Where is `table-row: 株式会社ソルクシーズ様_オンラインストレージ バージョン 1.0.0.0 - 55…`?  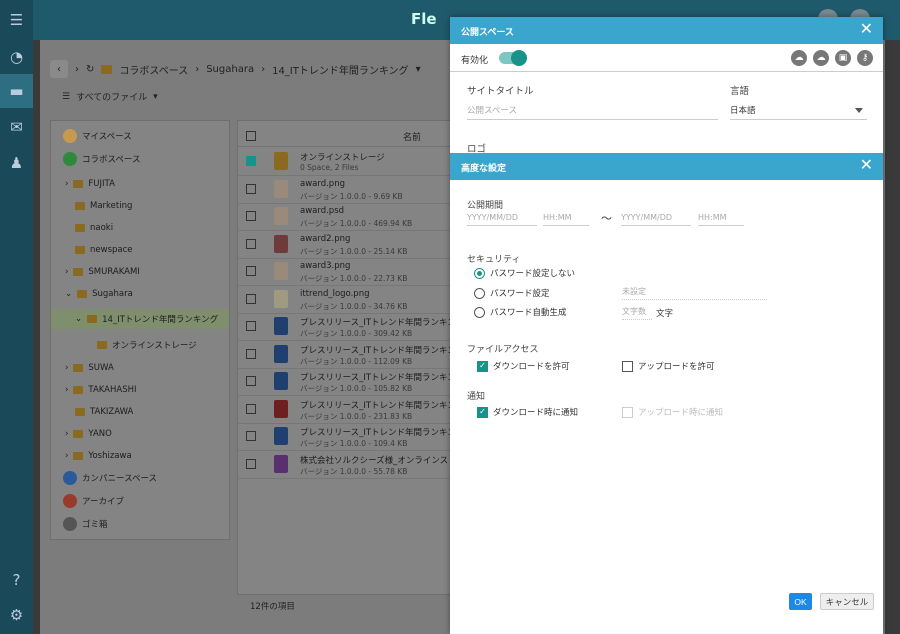
table-row: 株式会社ソルクシーズ様_オンラインストレージ バージョン 1.0.0.0 - 55… is located at coordinates (360, 465).